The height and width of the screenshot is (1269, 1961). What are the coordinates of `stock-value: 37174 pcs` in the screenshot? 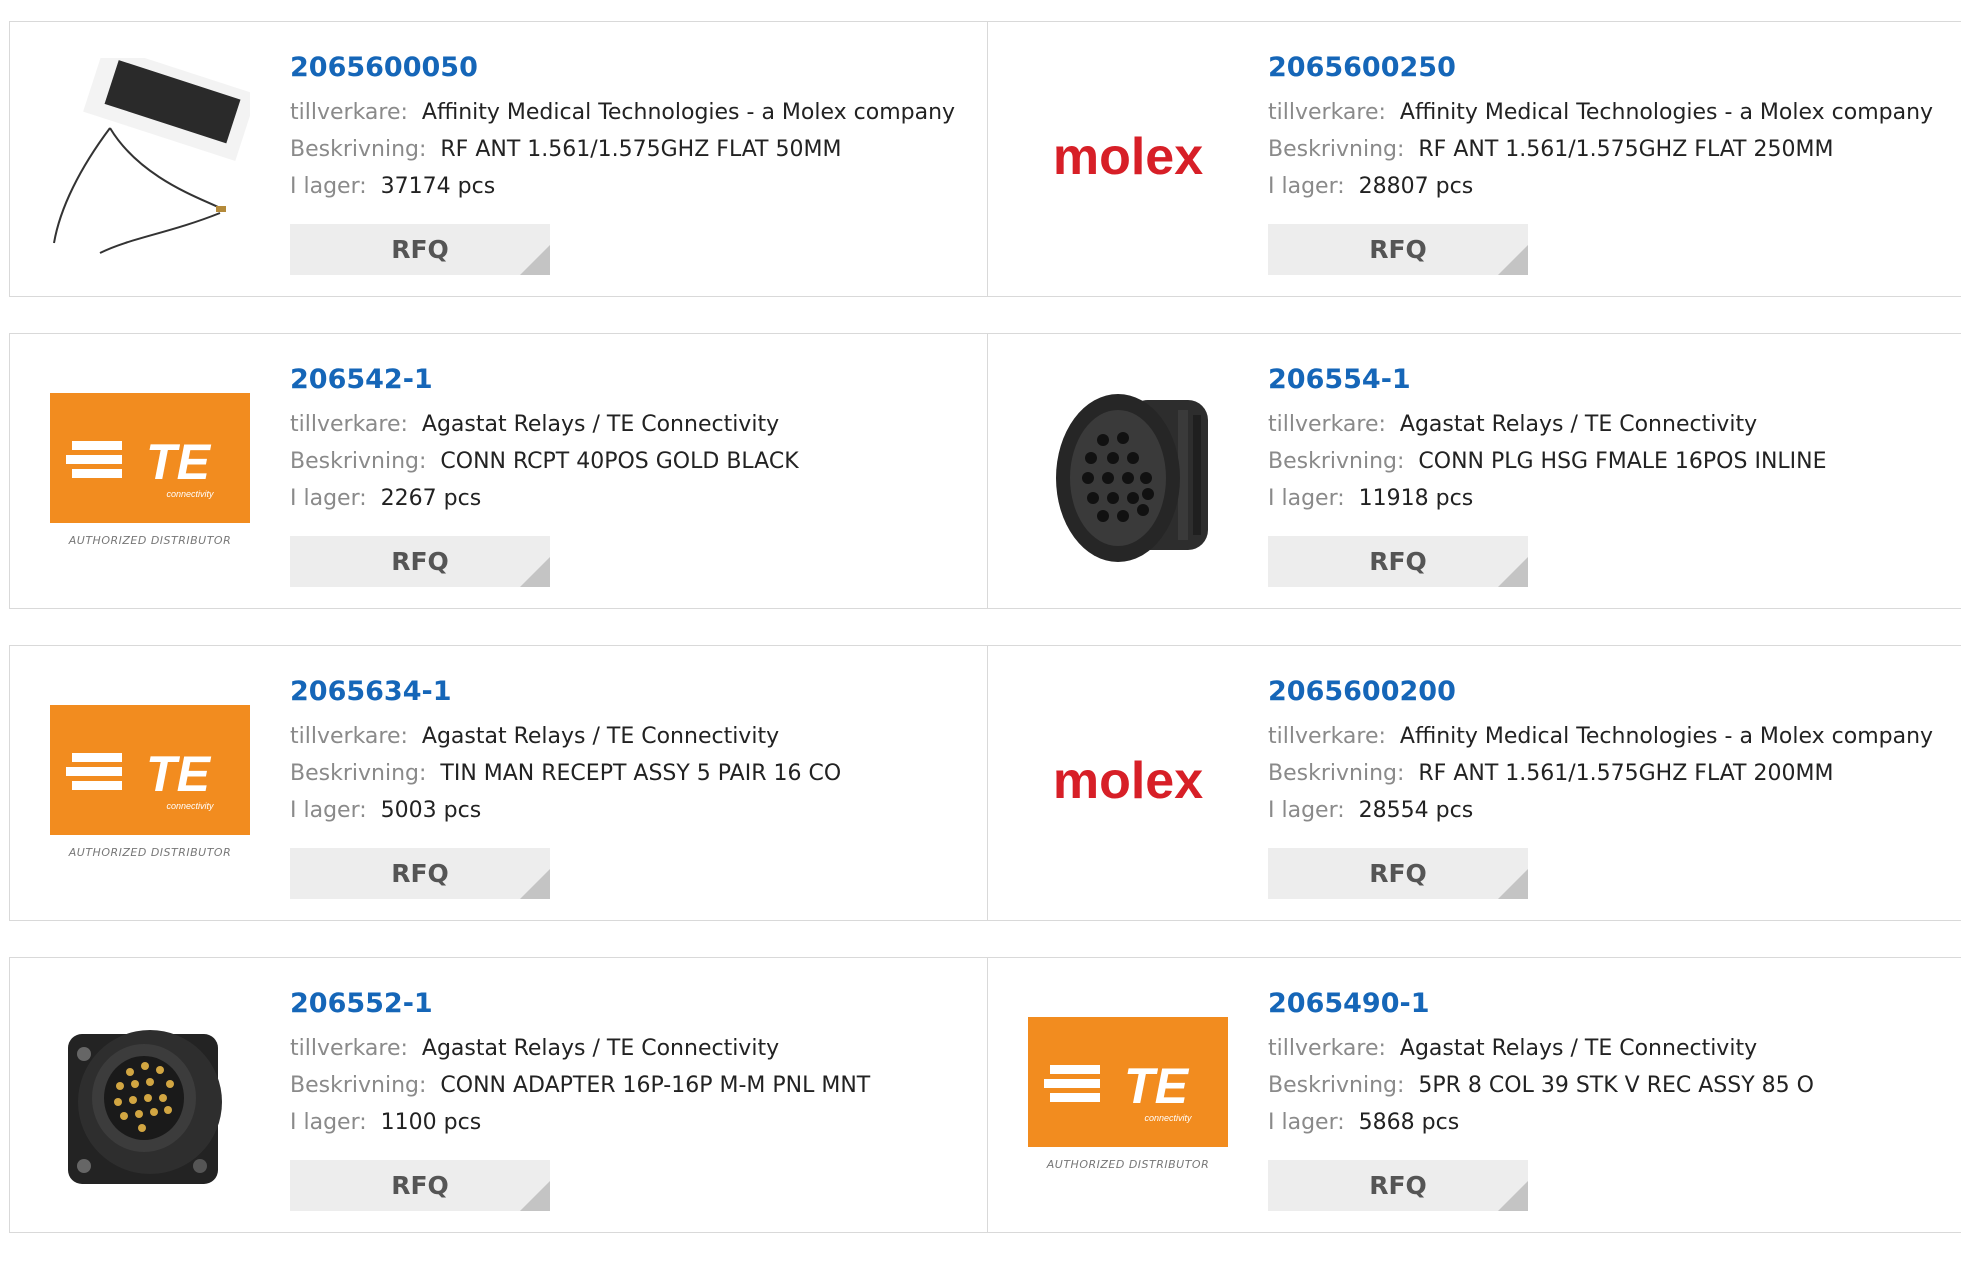 It's located at (438, 186).